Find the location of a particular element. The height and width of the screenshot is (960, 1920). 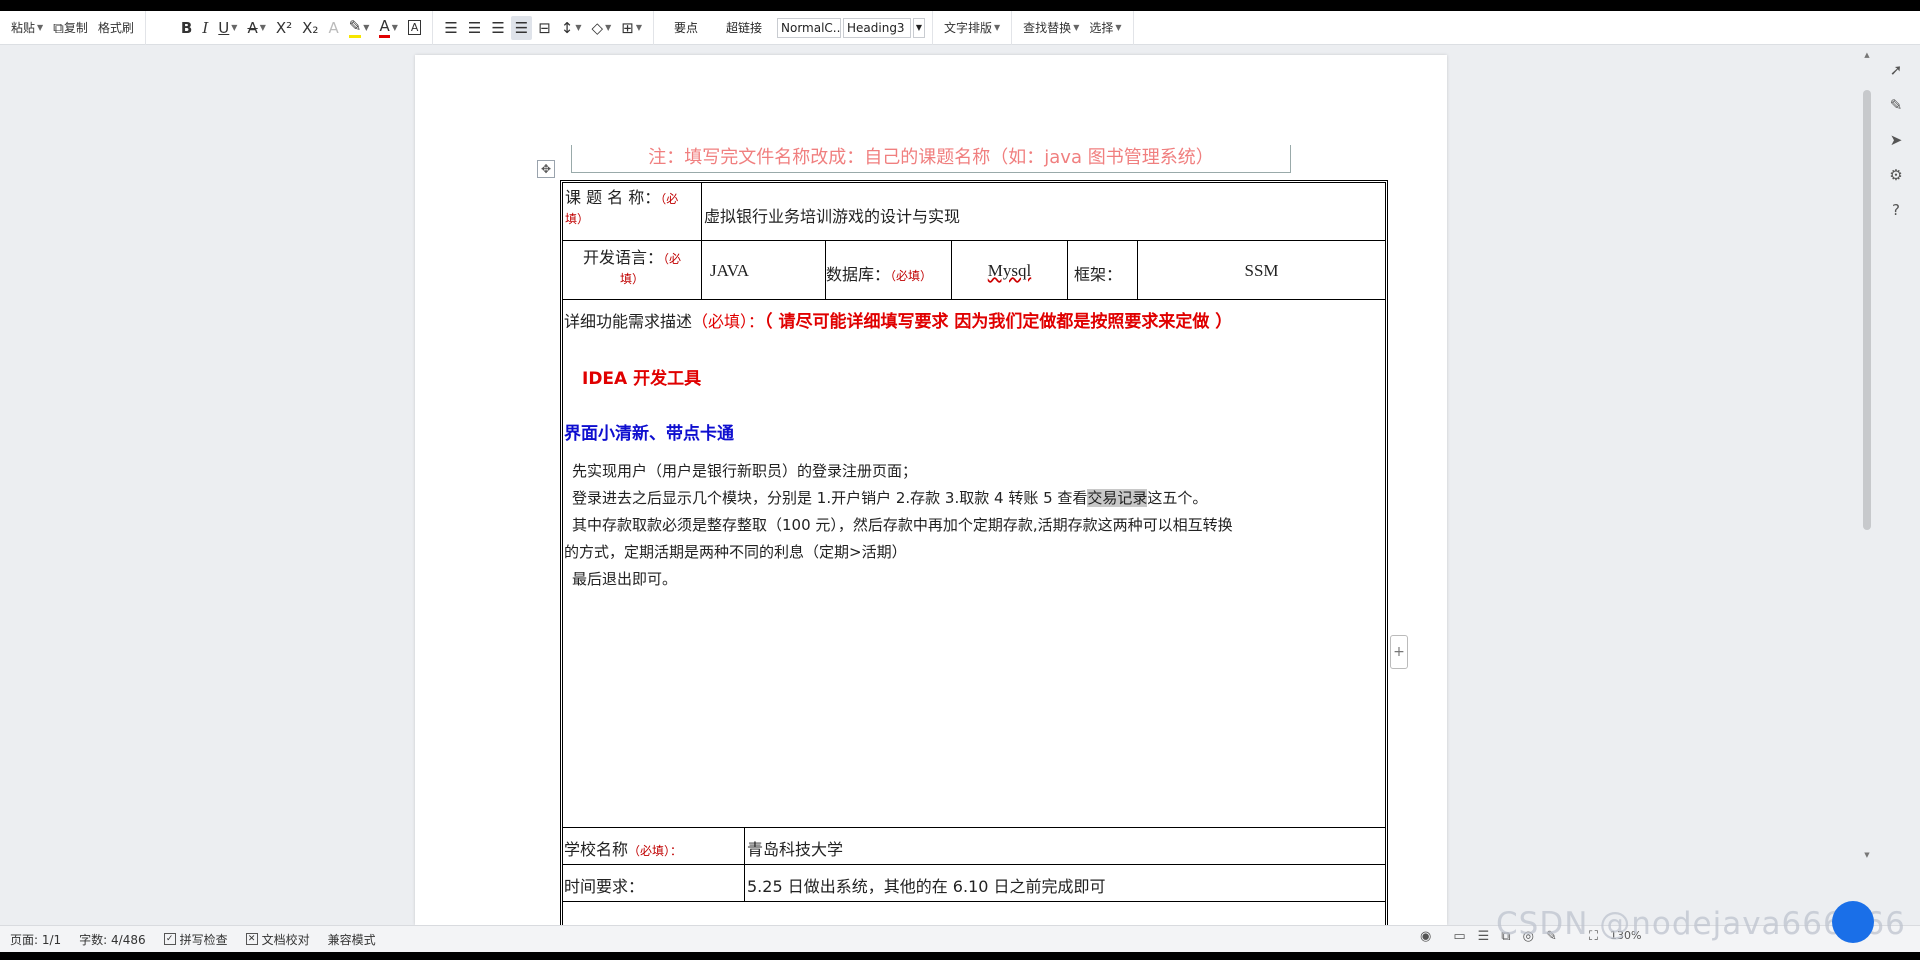

line-spacing-button: ↕ ▼ is located at coordinates (571, 28).